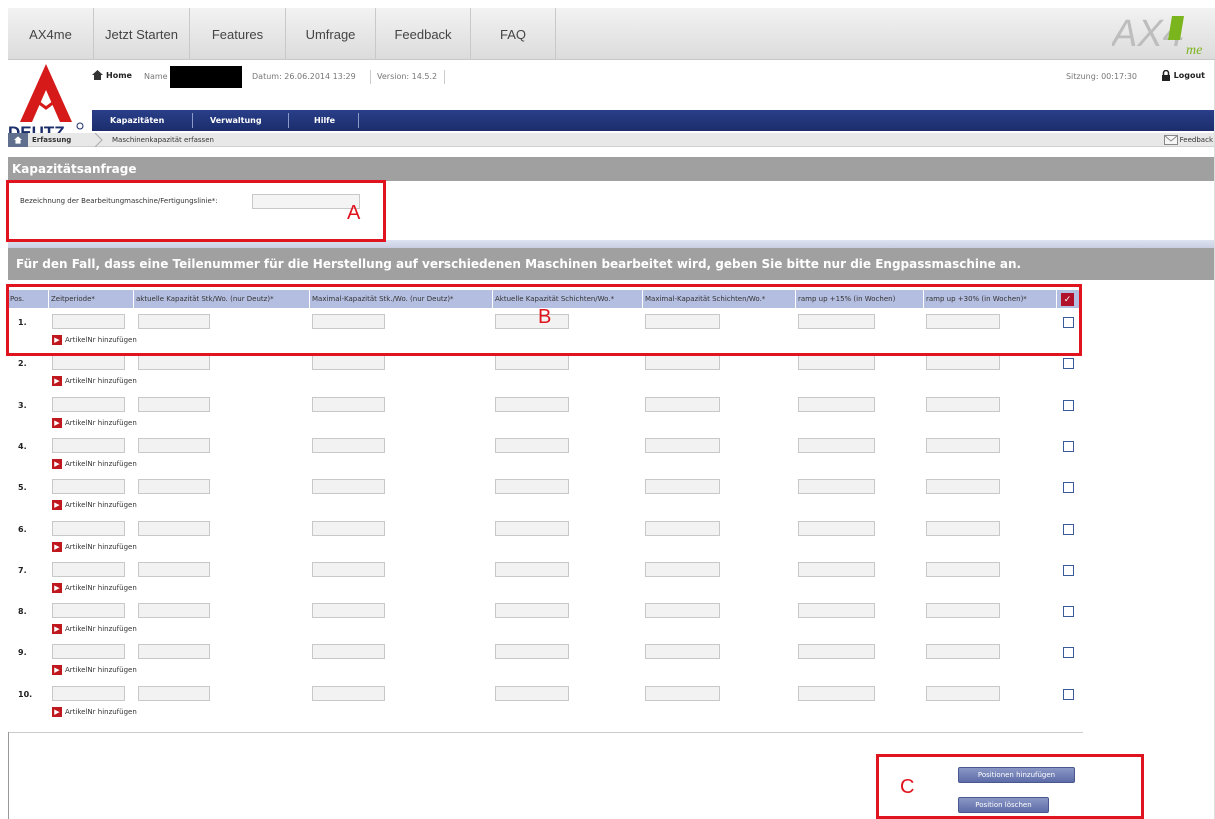 The width and height of the screenshot is (1215, 819). Describe the element at coordinates (513, 34) in the screenshot. I see `tab-faq: FAQ` at that location.